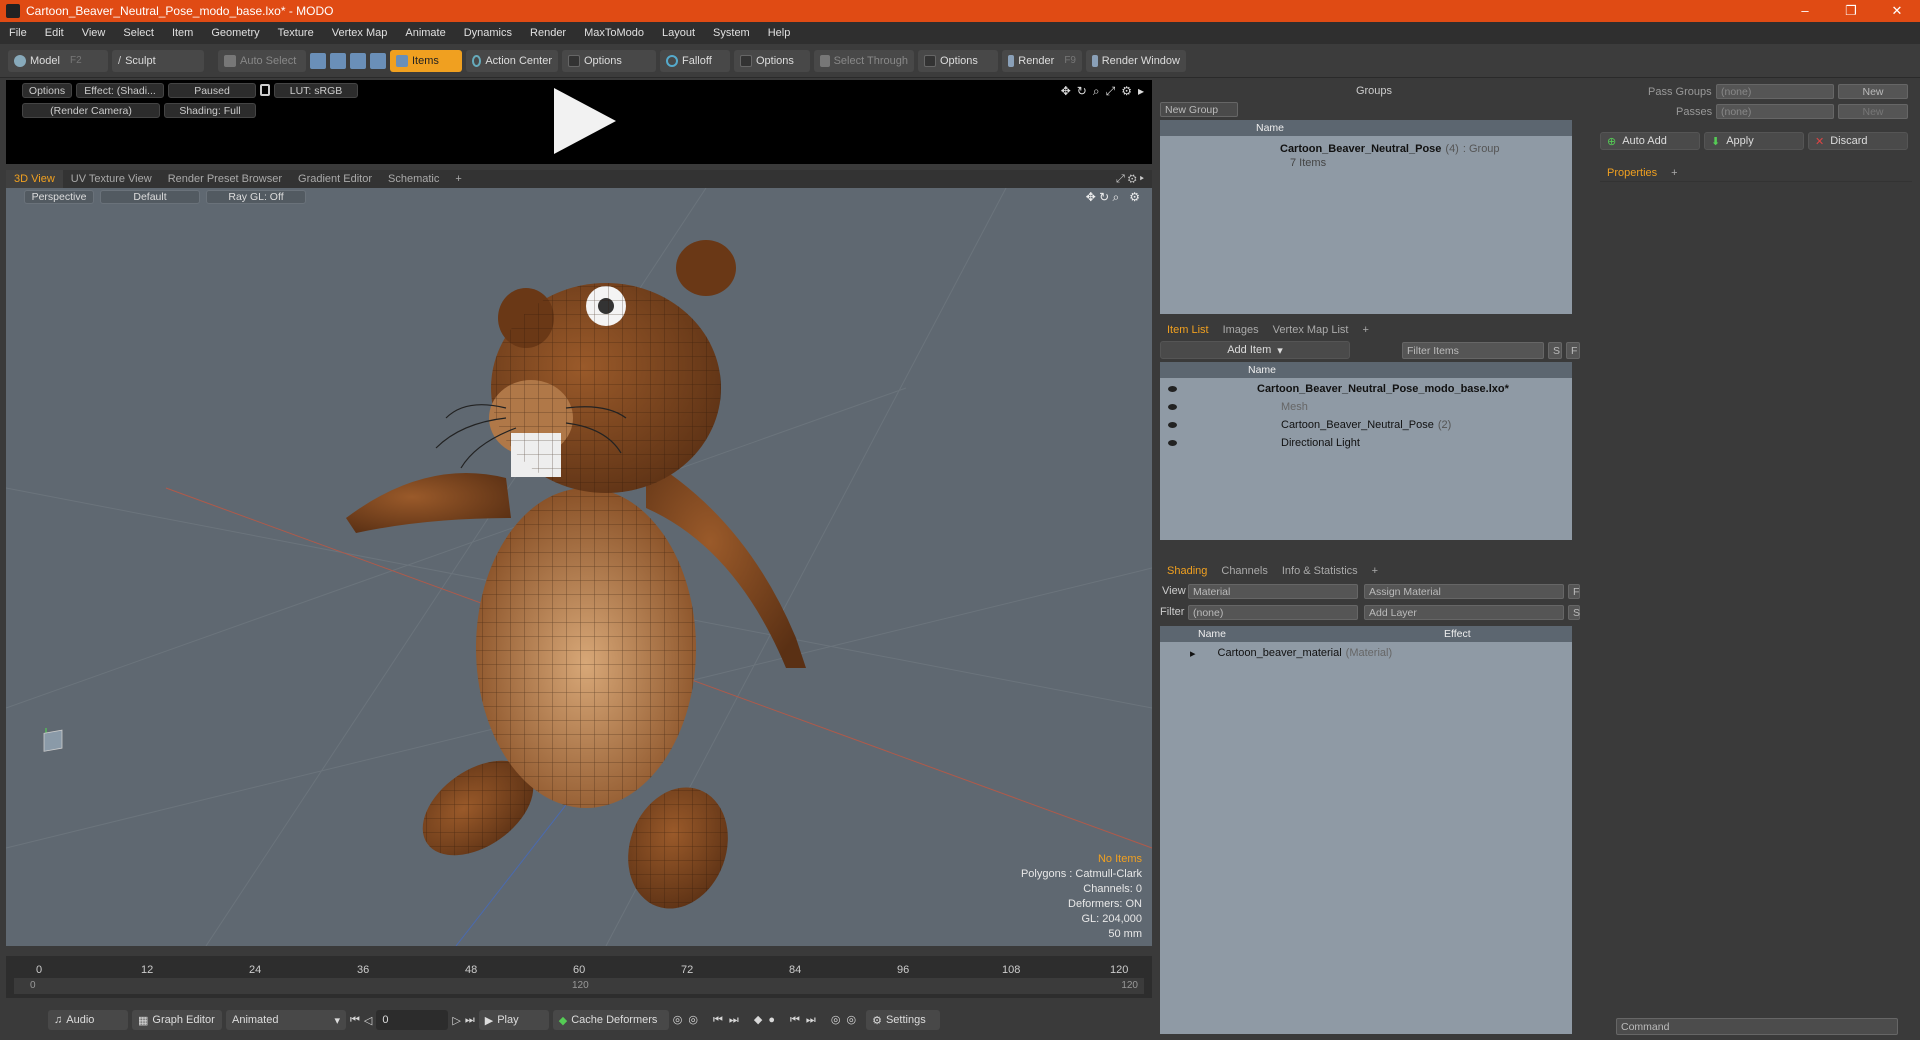 The width and height of the screenshot is (1920, 1040). Describe the element at coordinates (456, 1020) in the screenshot. I see `next-frame-icon: ▷` at that location.